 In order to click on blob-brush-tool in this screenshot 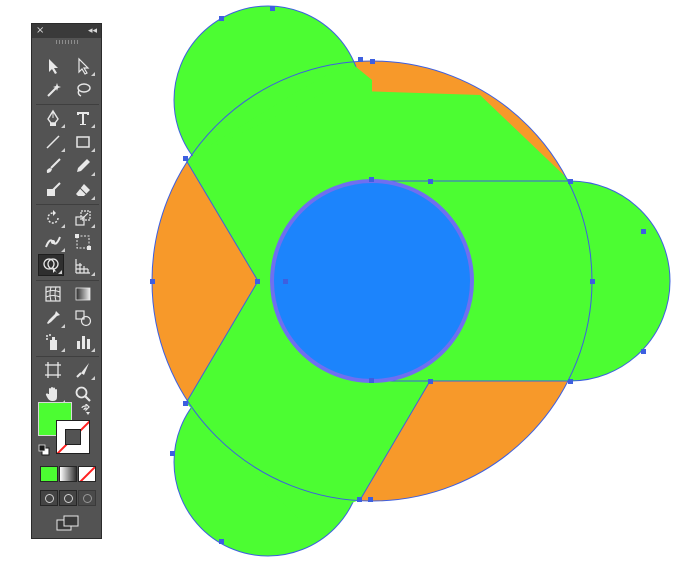, I will do `click(53, 190)`.